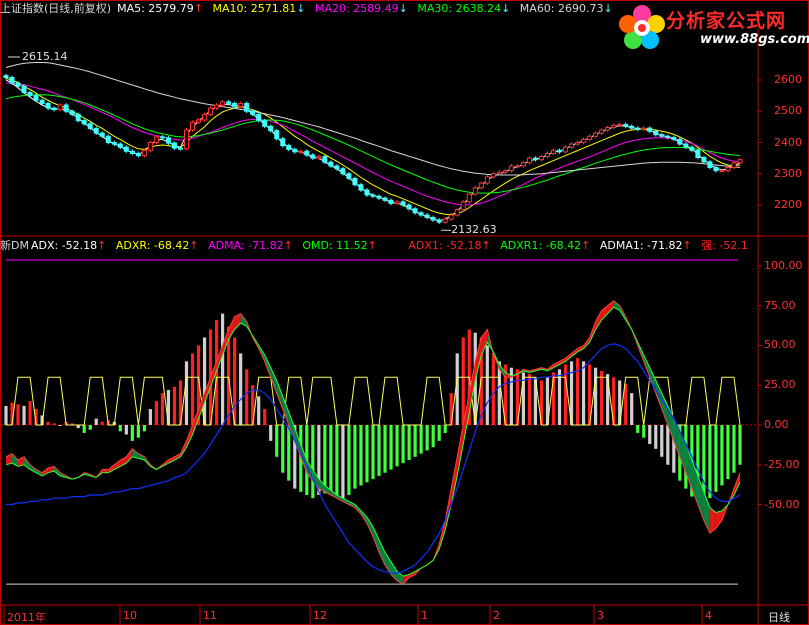  What do you see at coordinates (474, 230) in the screenshot?
I see `low-annotation: 2132.63` at bounding box center [474, 230].